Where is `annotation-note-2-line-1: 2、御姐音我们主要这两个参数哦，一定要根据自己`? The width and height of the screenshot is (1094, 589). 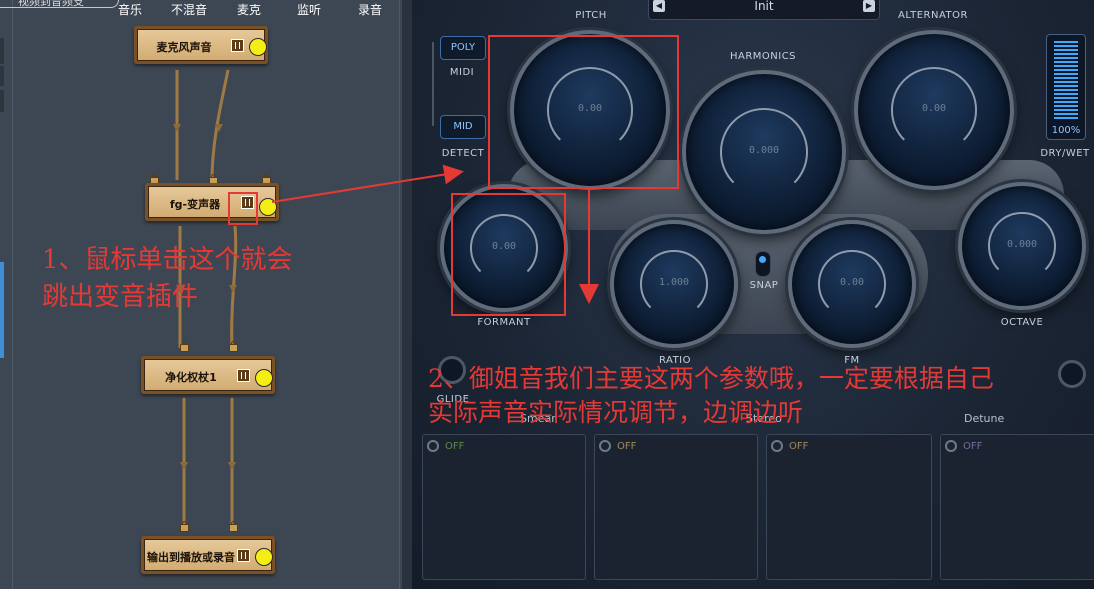 annotation-note-2-line-1: 2、御姐音我们主要这两个参数哦，一定要根据自己 is located at coordinates (711, 378).